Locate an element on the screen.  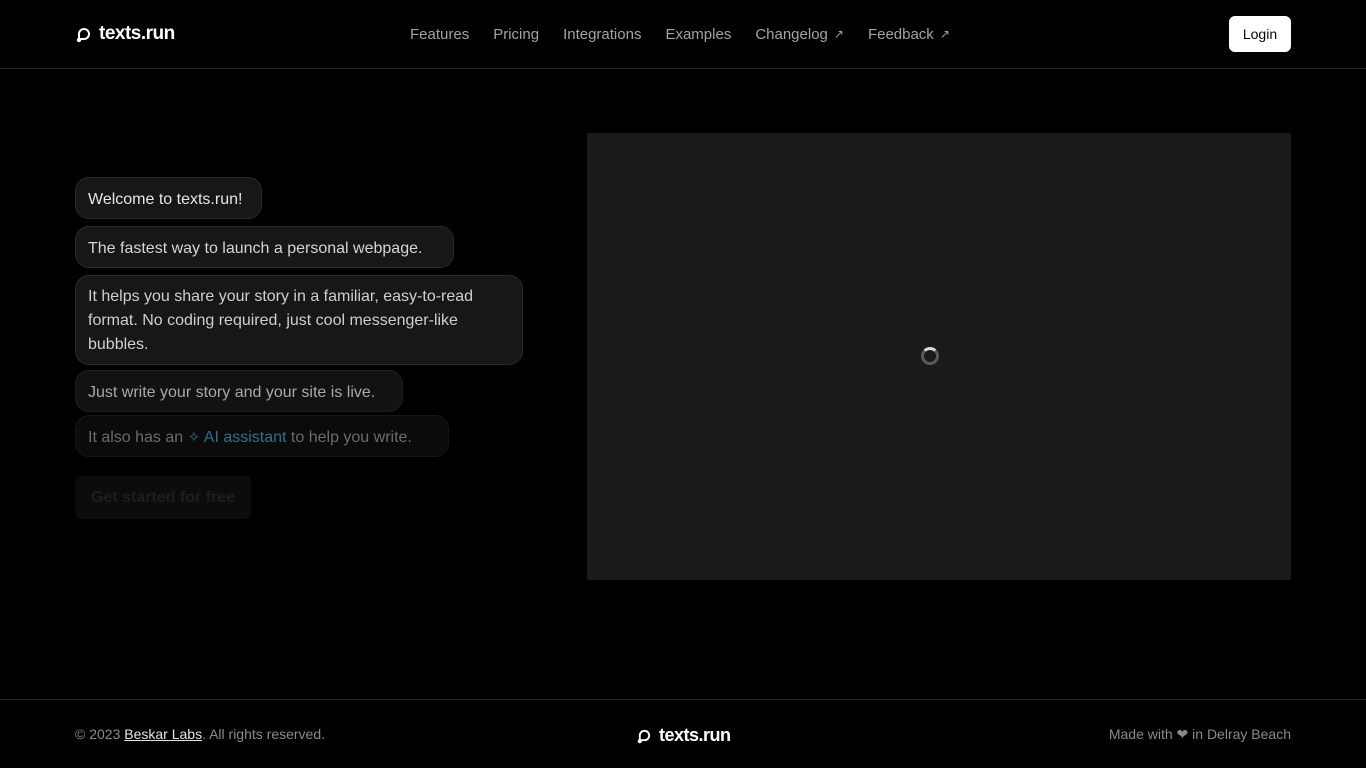
ai-assistant-link: ✧ AI assistant is located at coordinates (237, 437).